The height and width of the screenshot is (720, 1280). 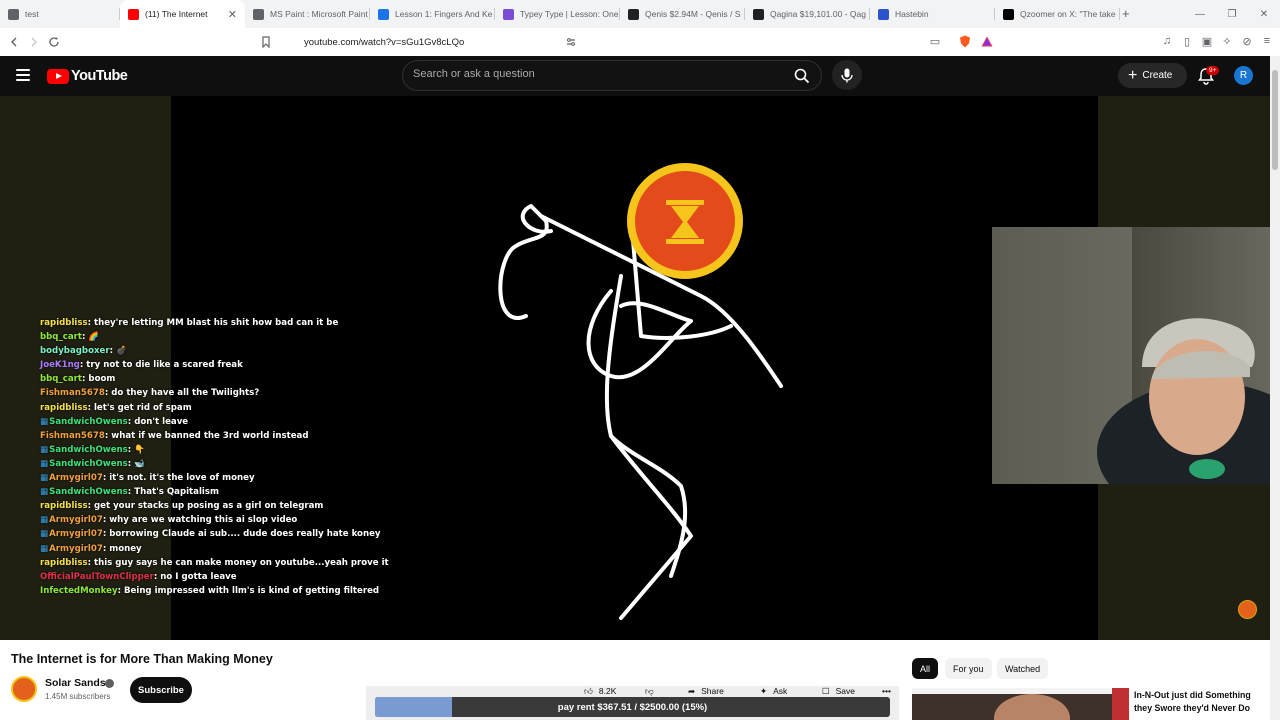 I want to click on tab-title: Qenis $2.94M - Qenis / S, so click(x=693, y=14).